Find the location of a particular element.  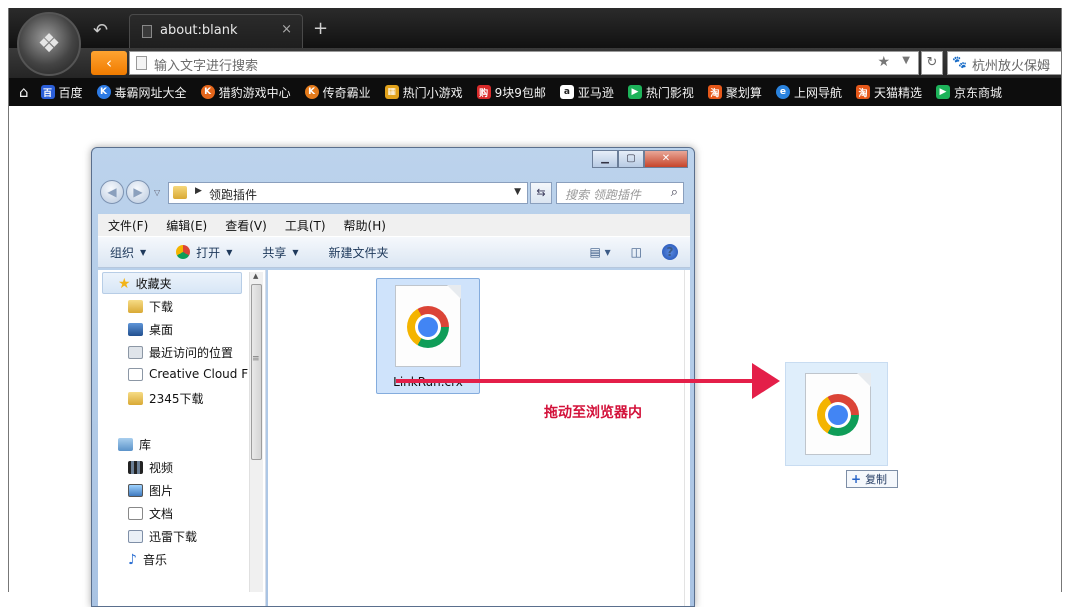

bookmark-label: 百度 is located at coordinates (70, 92).